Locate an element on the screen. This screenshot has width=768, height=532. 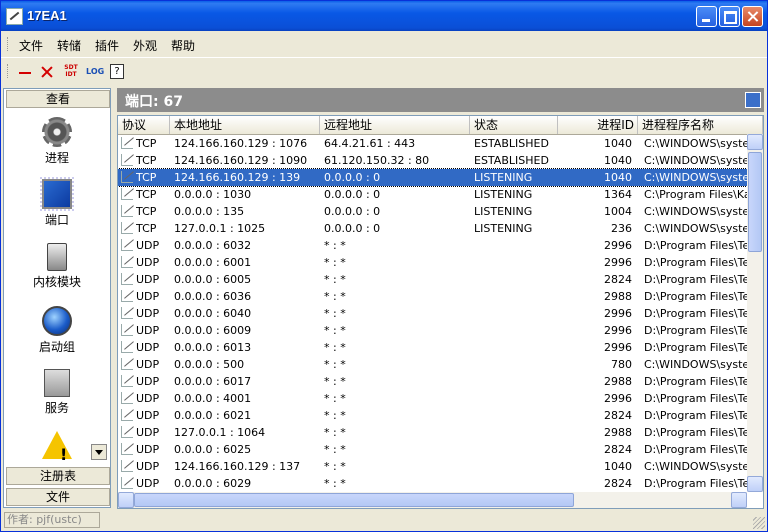
sidebar-item-kernel-modules: 内核模块 is located at coordinates (57, 266).